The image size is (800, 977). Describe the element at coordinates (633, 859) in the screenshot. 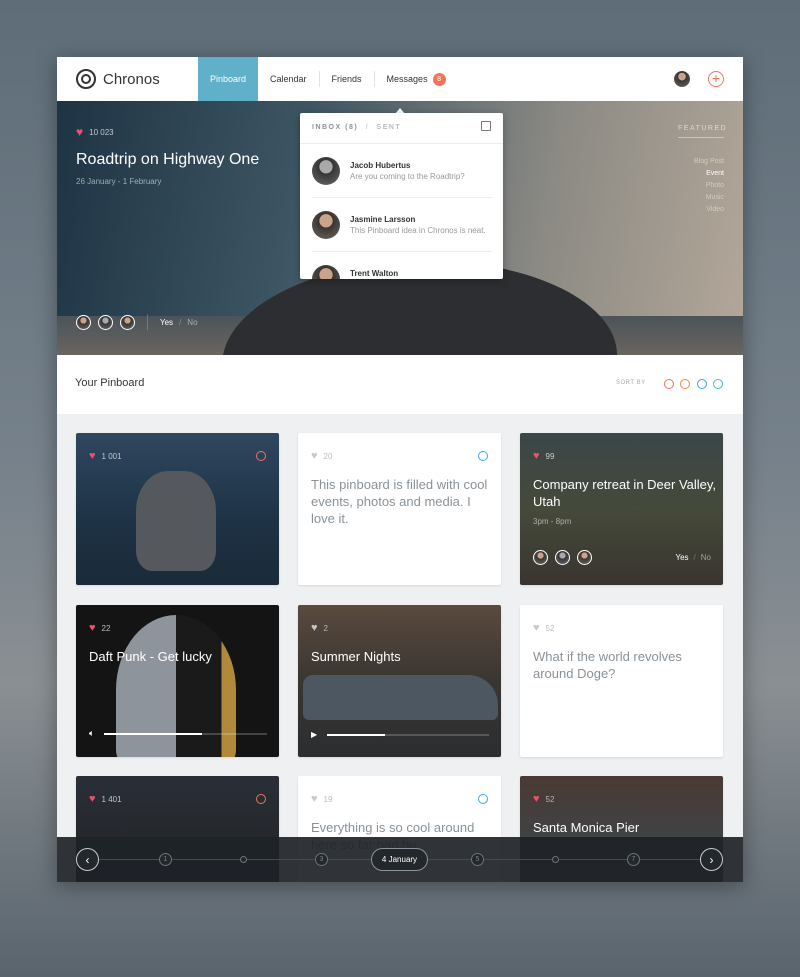

I see `timeline-node: 7` at that location.